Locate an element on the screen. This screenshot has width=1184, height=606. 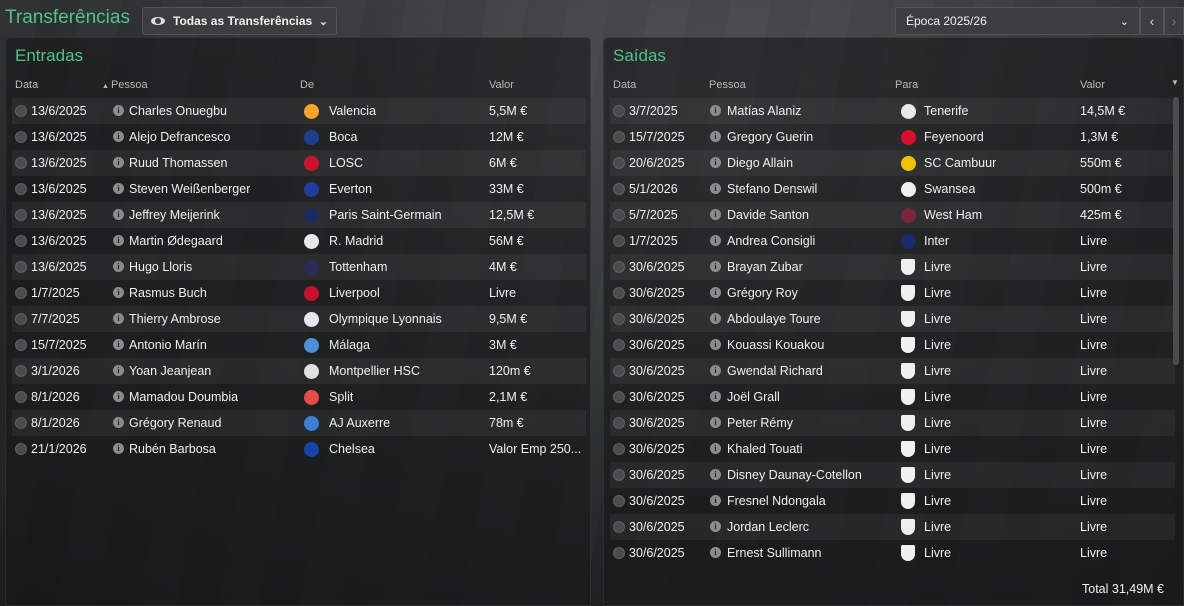
outgoing-scrollbar is located at coordinates (1176, 231).